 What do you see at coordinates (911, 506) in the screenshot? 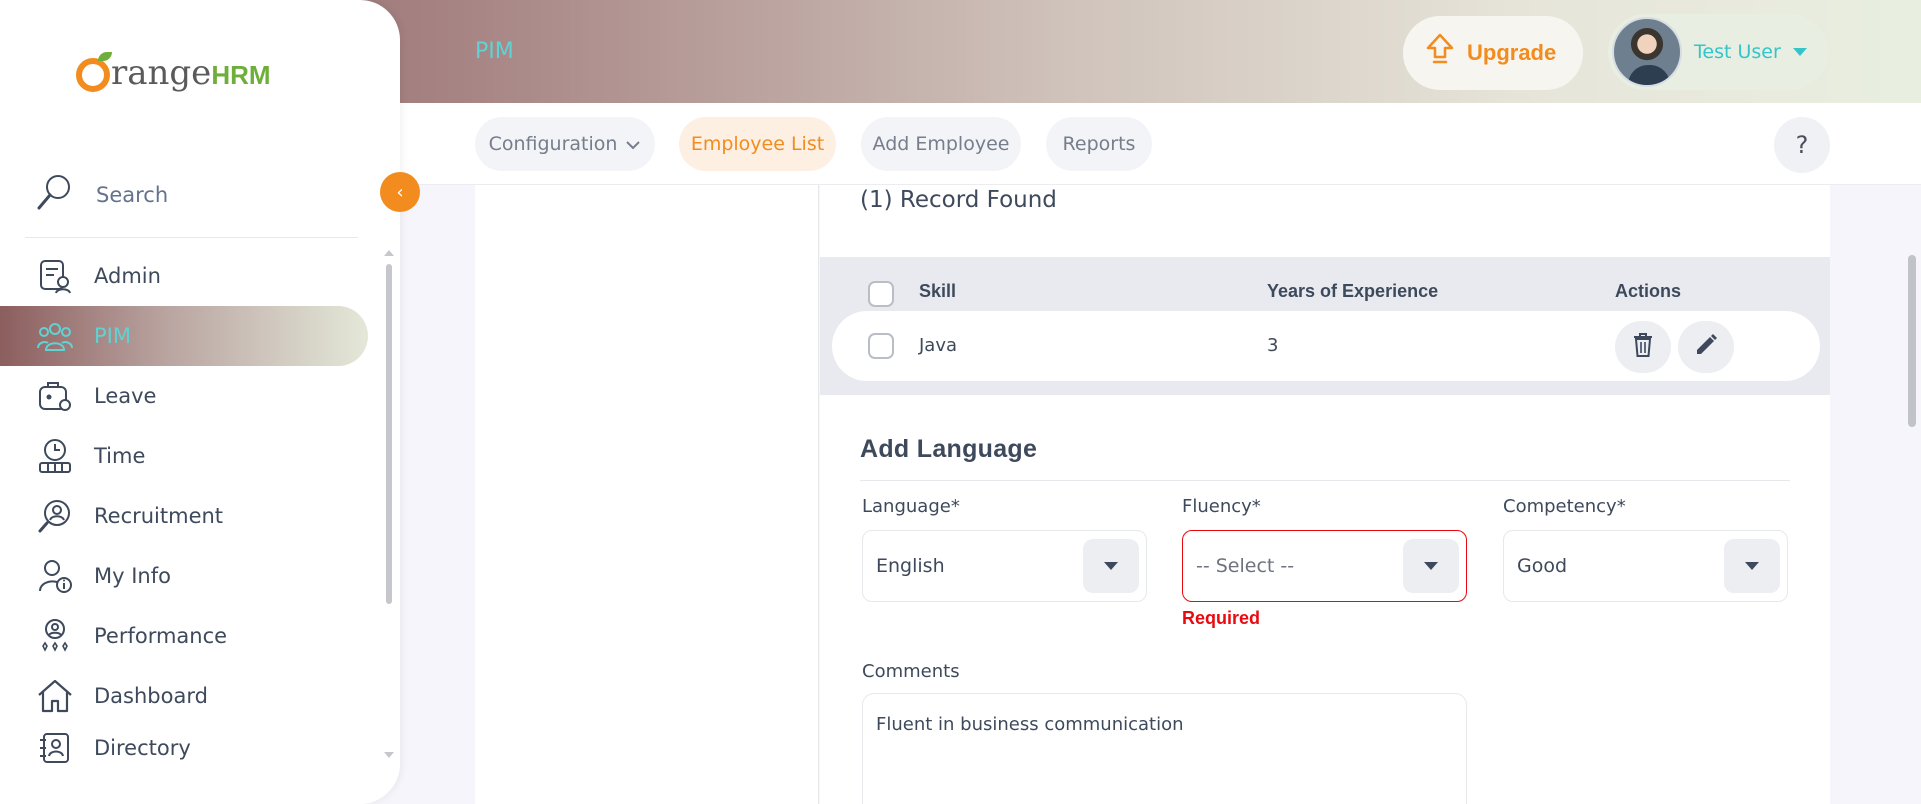
I see `language-label: Language*` at bounding box center [911, 506].